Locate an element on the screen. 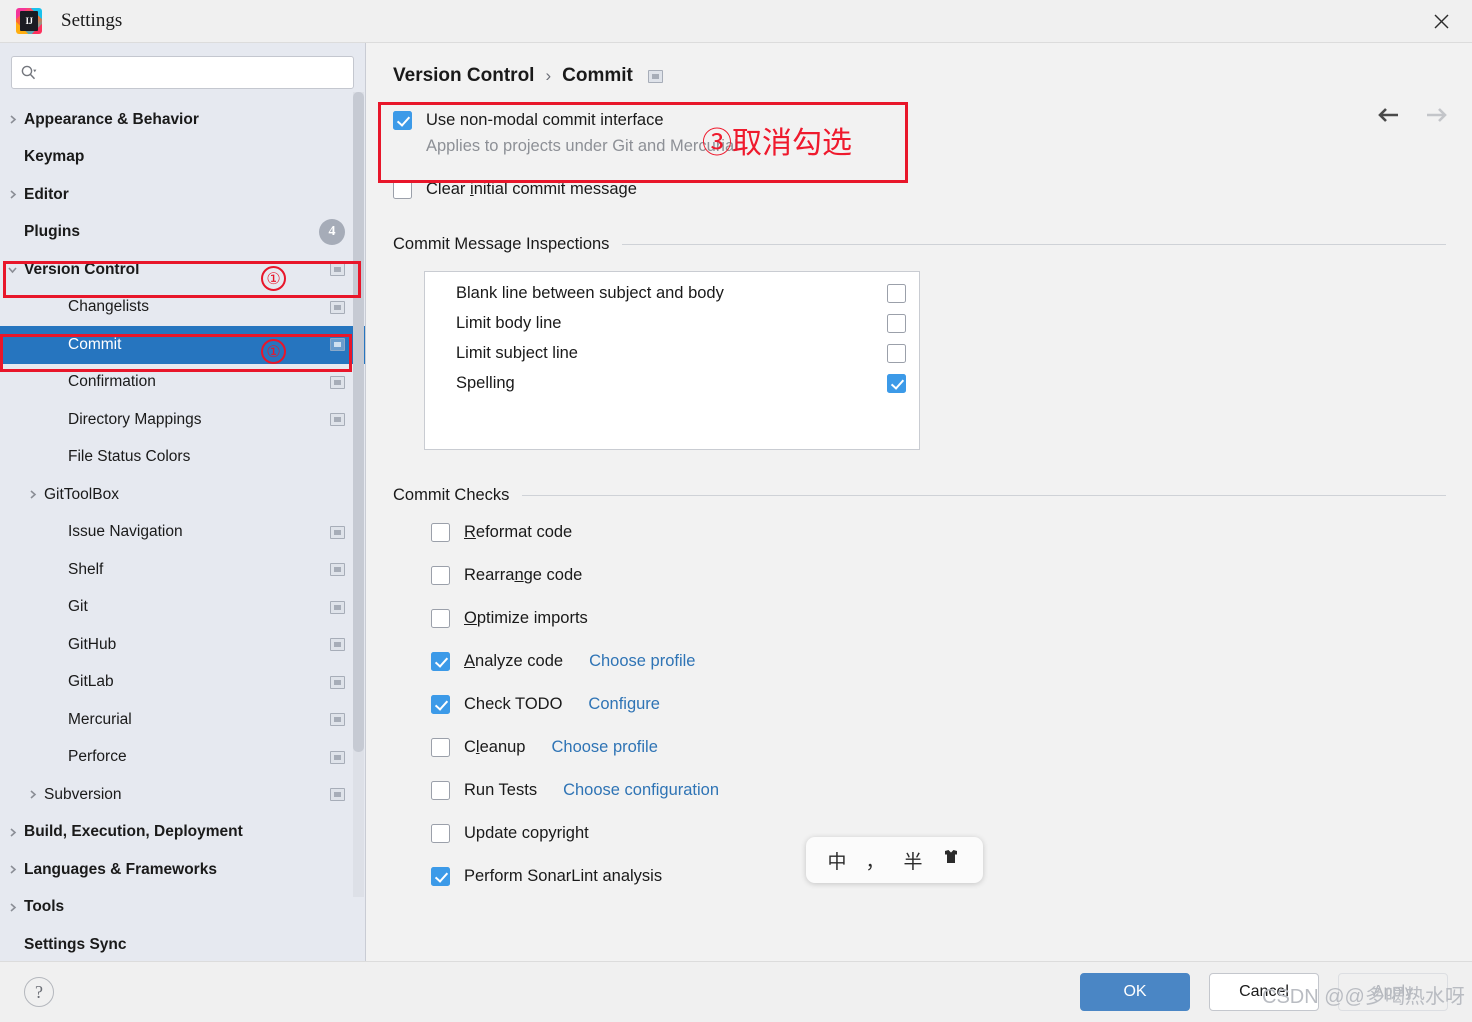 This screenshot has height=1022, width=1472. check-row-optimize-imports: Optimize imports is located at coordinates (938, 618).